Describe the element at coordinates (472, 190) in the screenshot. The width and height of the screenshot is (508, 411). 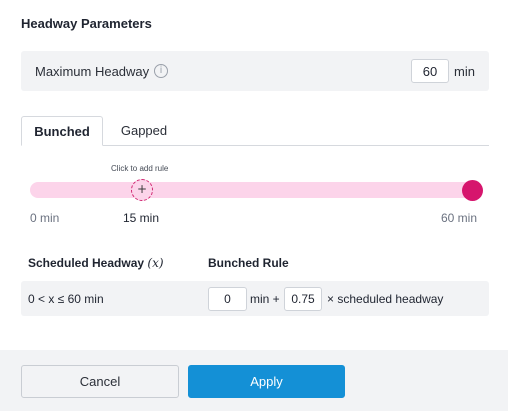
I see `slider-end-handle` at that location.